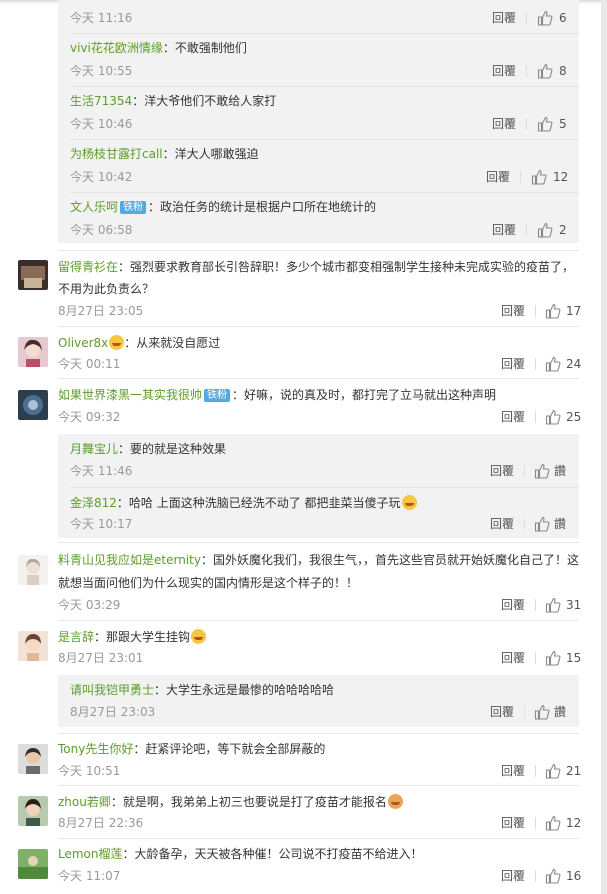 The width and height of the screenshot is (607, 894). What do you see at coordinates (217, 395) in the screenshot?
I see `fan-badge: 铁粉` at bounding box center [217, 395].